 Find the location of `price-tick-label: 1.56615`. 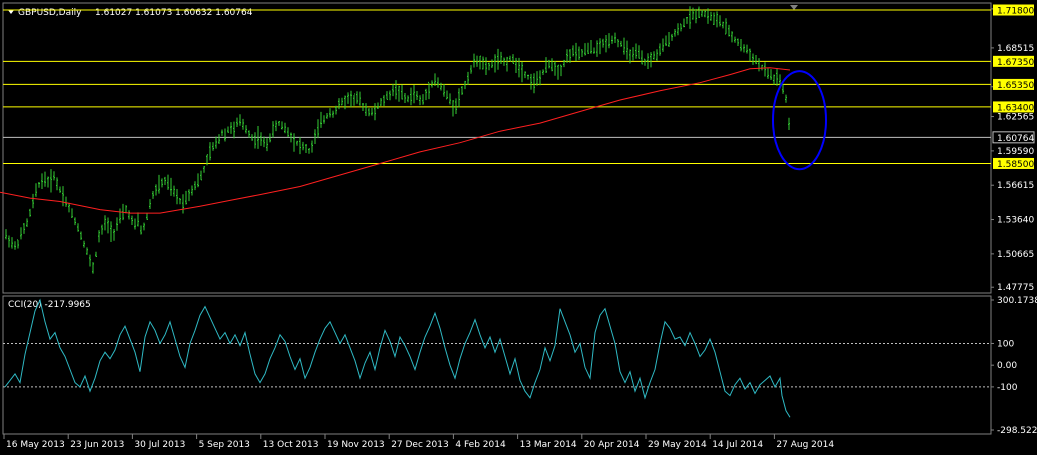

price-tick-label: 1.56615 is located at coordinates (1015, 186).